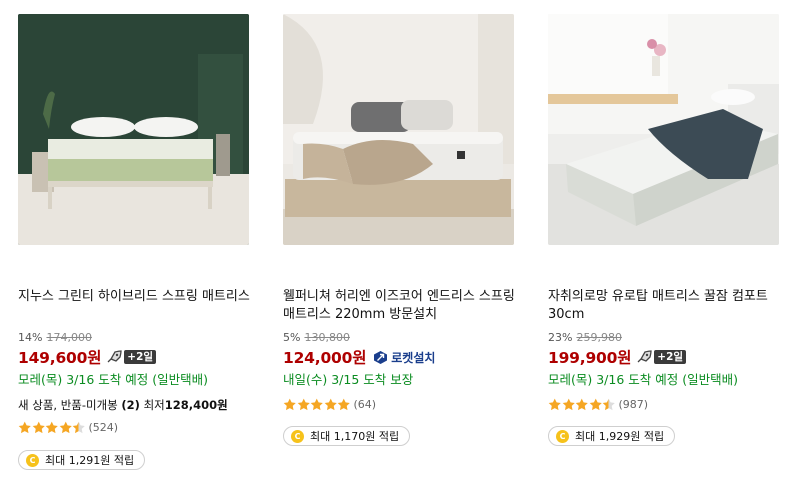 The height and width of the screenshot is (488, 799). I want to click on product-title: 자취의로망 유로탑 매트리스 꿀잠 컴포트 30cm, so click(667, 306).